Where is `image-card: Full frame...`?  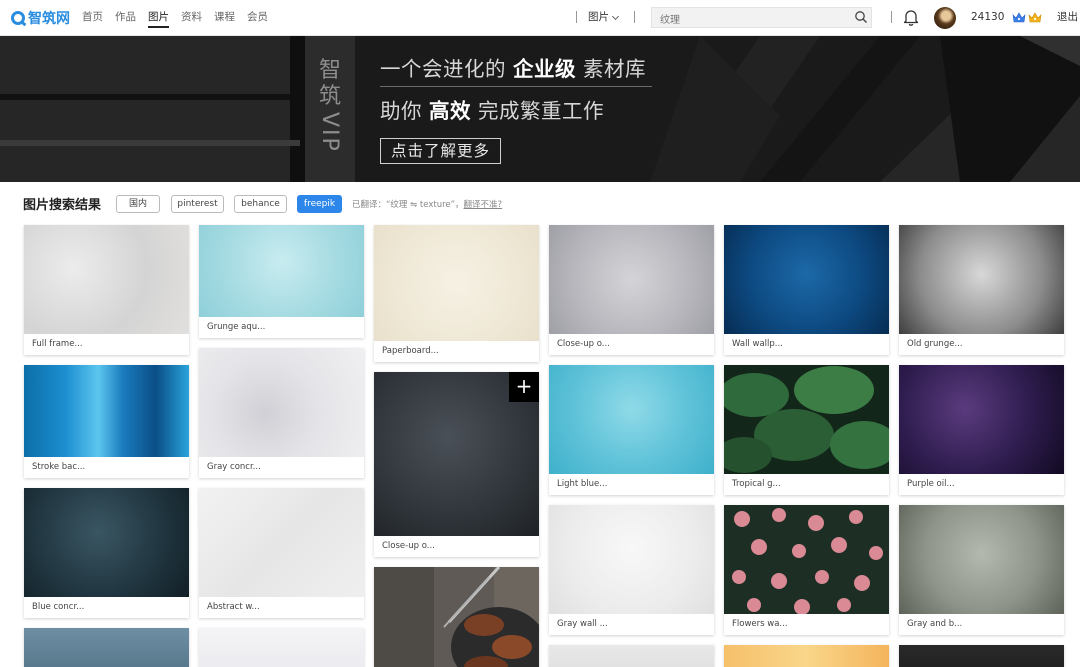 image-card: Full frame... is located at coordinates (106, 290).